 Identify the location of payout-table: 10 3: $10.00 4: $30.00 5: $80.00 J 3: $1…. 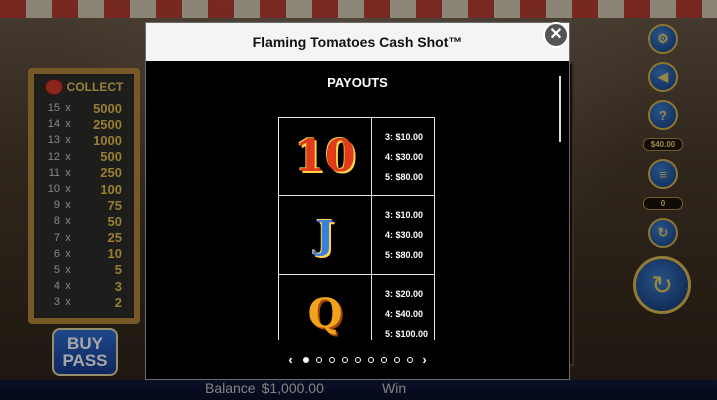
(356, 228).